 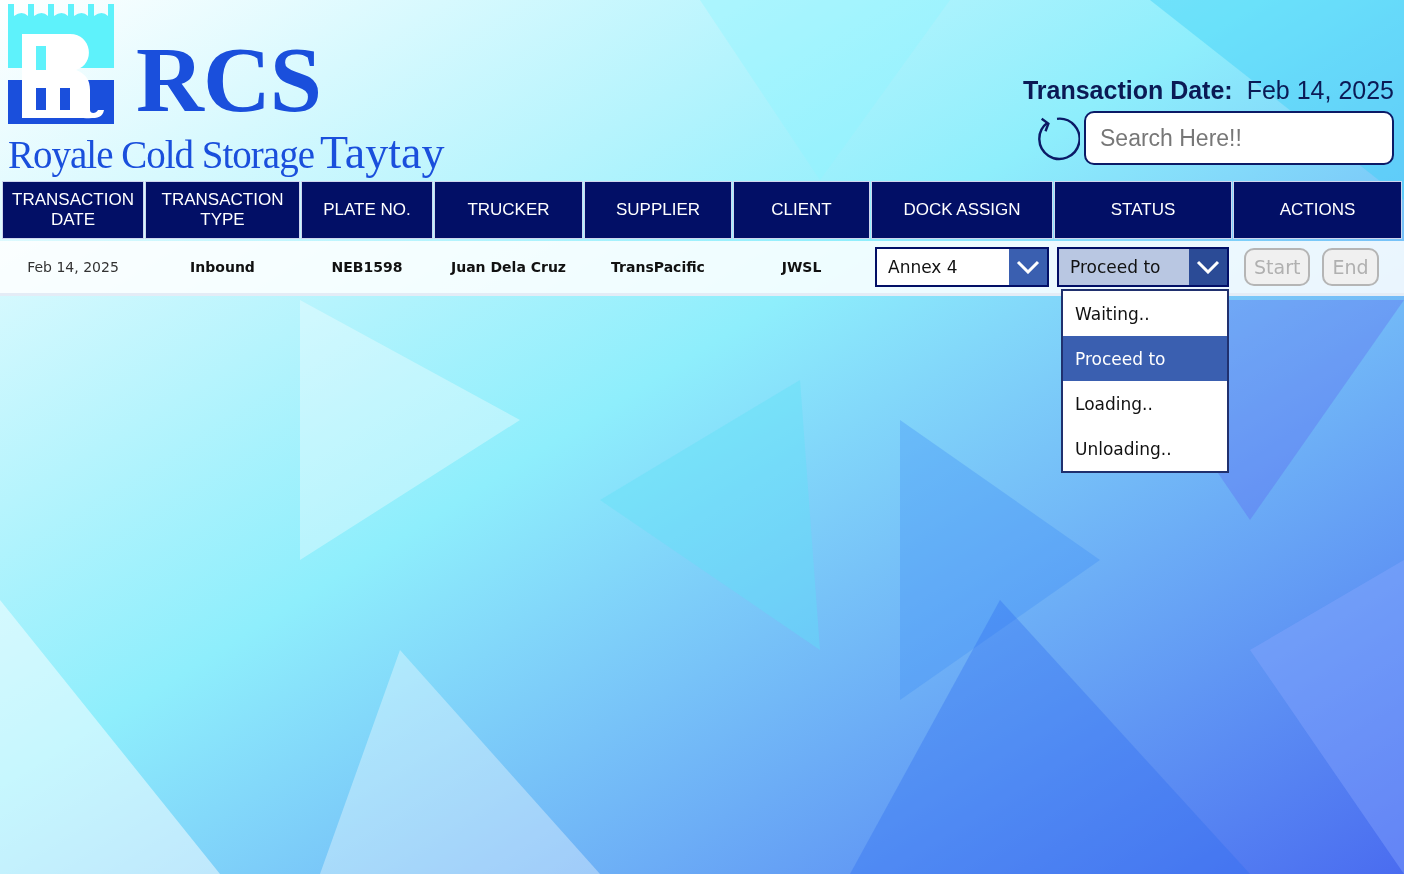 What do you see at coordinates (222, 210) in the screenshot?
I see `column-header: TRANSACTION TYPE` at bounding box center [222, 210].